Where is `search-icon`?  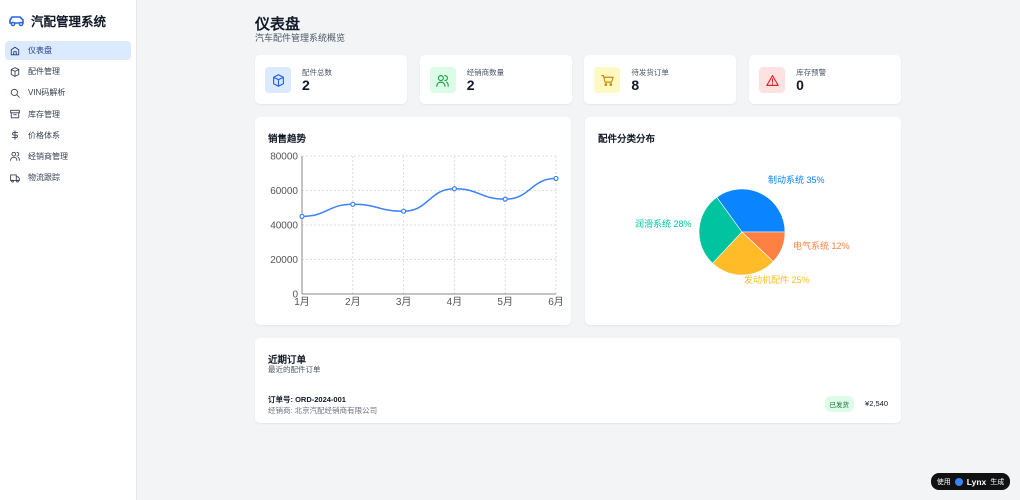 search-icon is located at coordinates (15, 93).